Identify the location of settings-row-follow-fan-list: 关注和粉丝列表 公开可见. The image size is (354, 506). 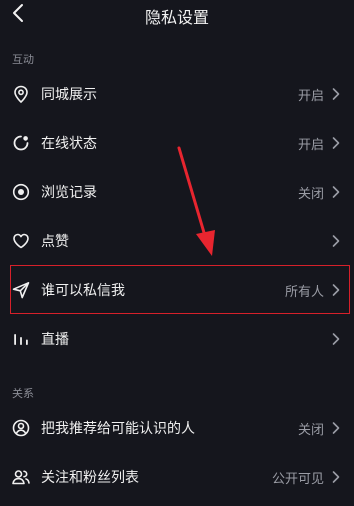
(177, 477).